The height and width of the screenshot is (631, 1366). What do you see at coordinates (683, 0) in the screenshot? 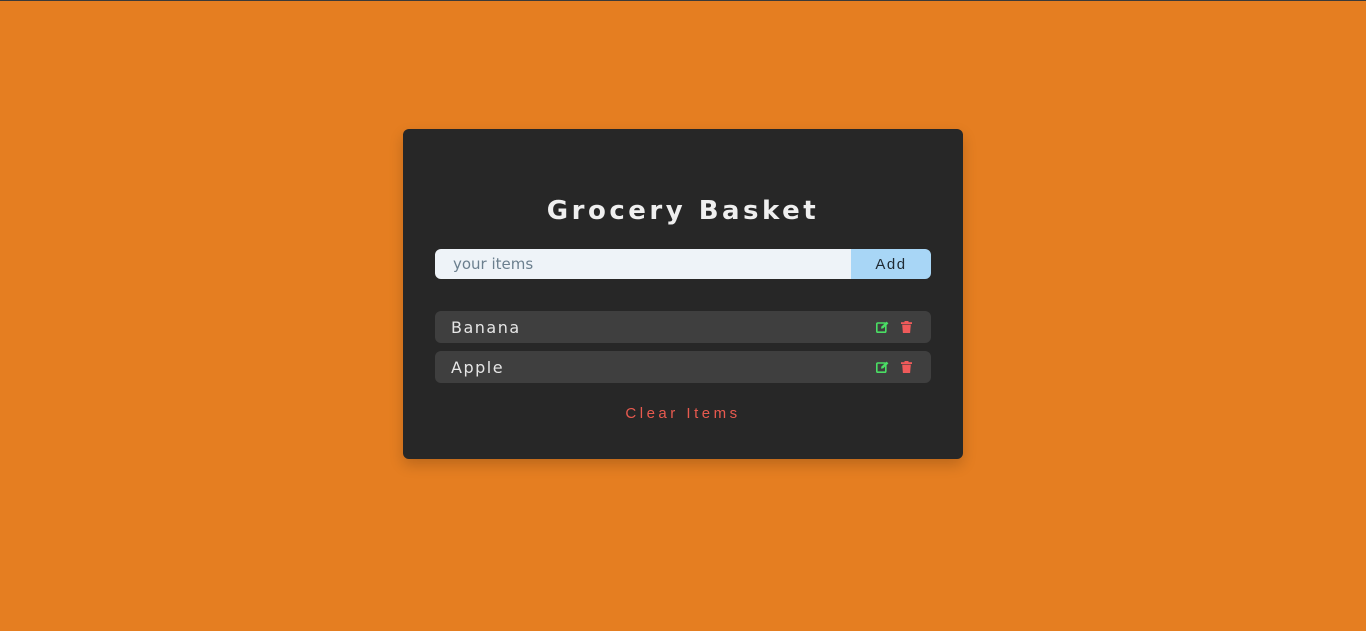
I see `top-border-line` at bounding box center [683, 0].